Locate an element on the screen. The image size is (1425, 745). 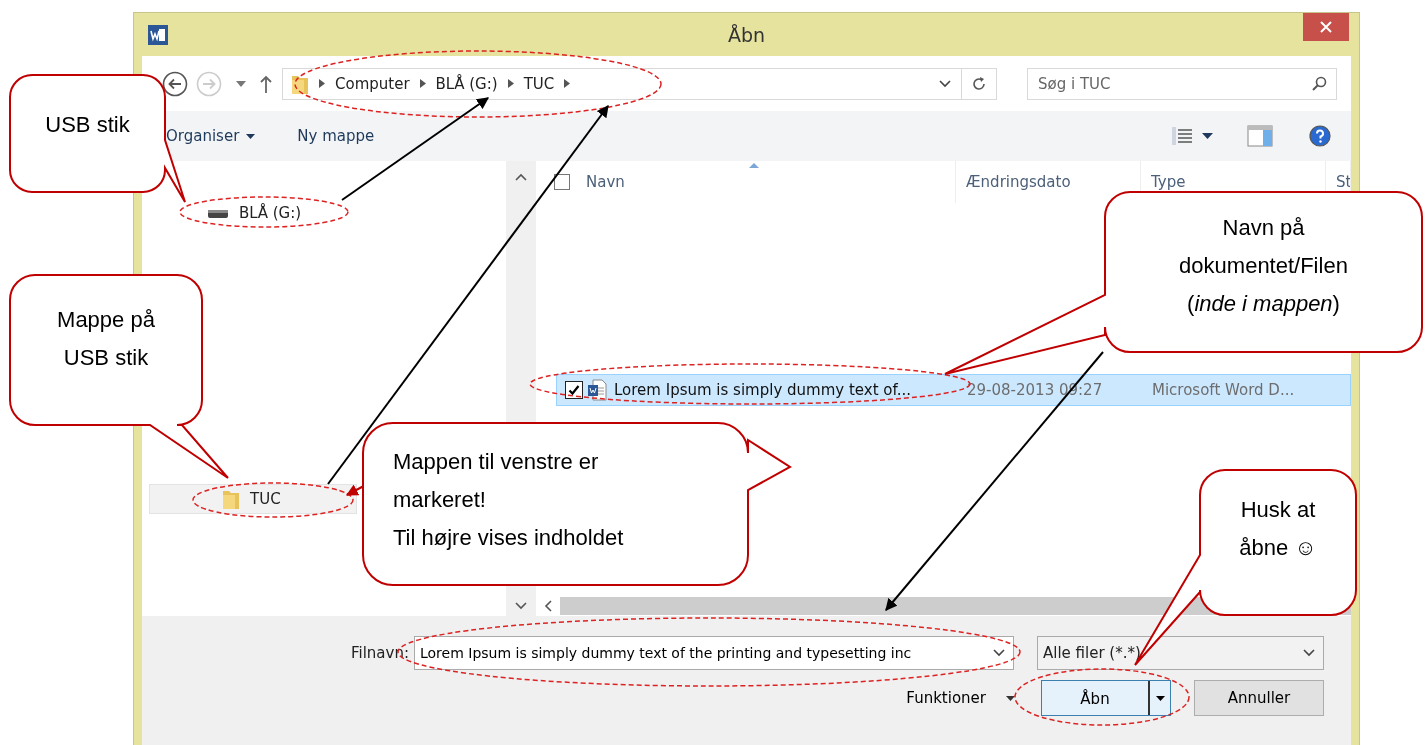
tools-menu-button: Funktioner is located at coordinates (960, 698).